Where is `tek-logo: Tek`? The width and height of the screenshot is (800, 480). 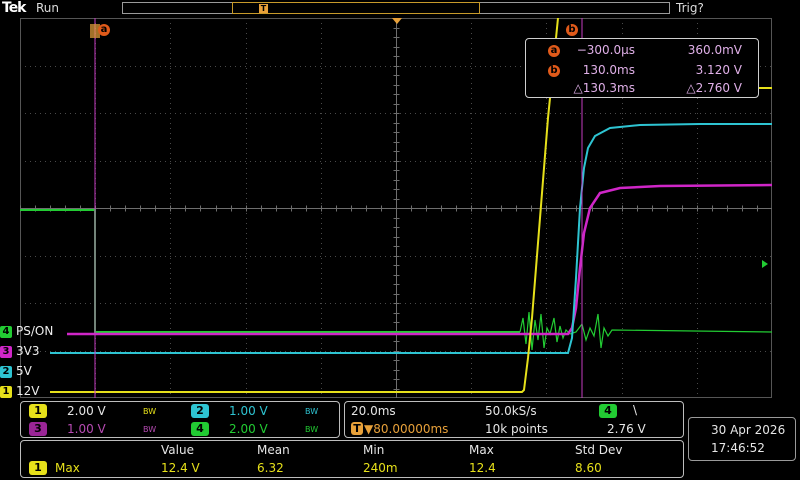
tek-logo: Tek is located at coordinates (14, 8).